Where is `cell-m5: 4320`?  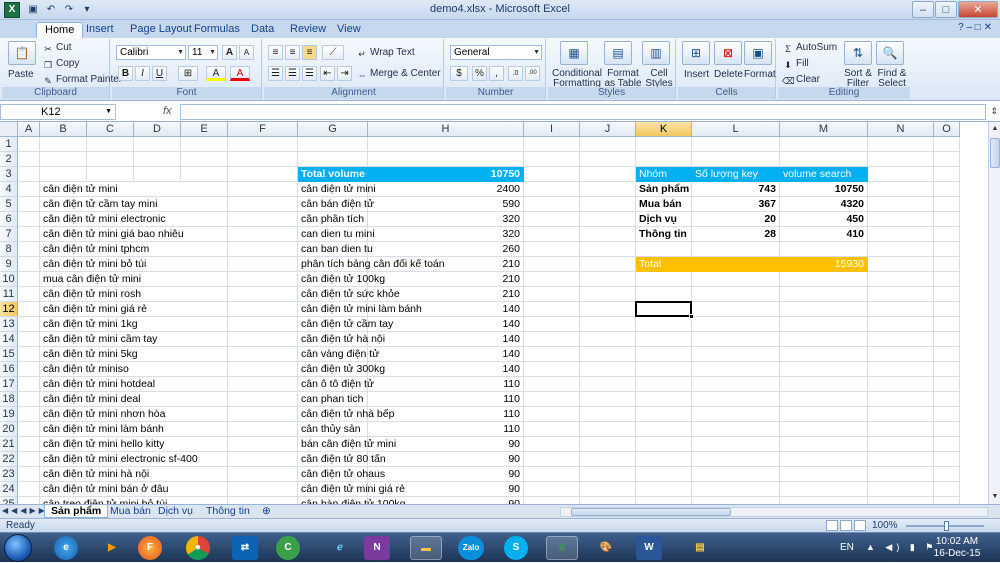
cell-m5: 4320 is located at coordinates (824, 204).